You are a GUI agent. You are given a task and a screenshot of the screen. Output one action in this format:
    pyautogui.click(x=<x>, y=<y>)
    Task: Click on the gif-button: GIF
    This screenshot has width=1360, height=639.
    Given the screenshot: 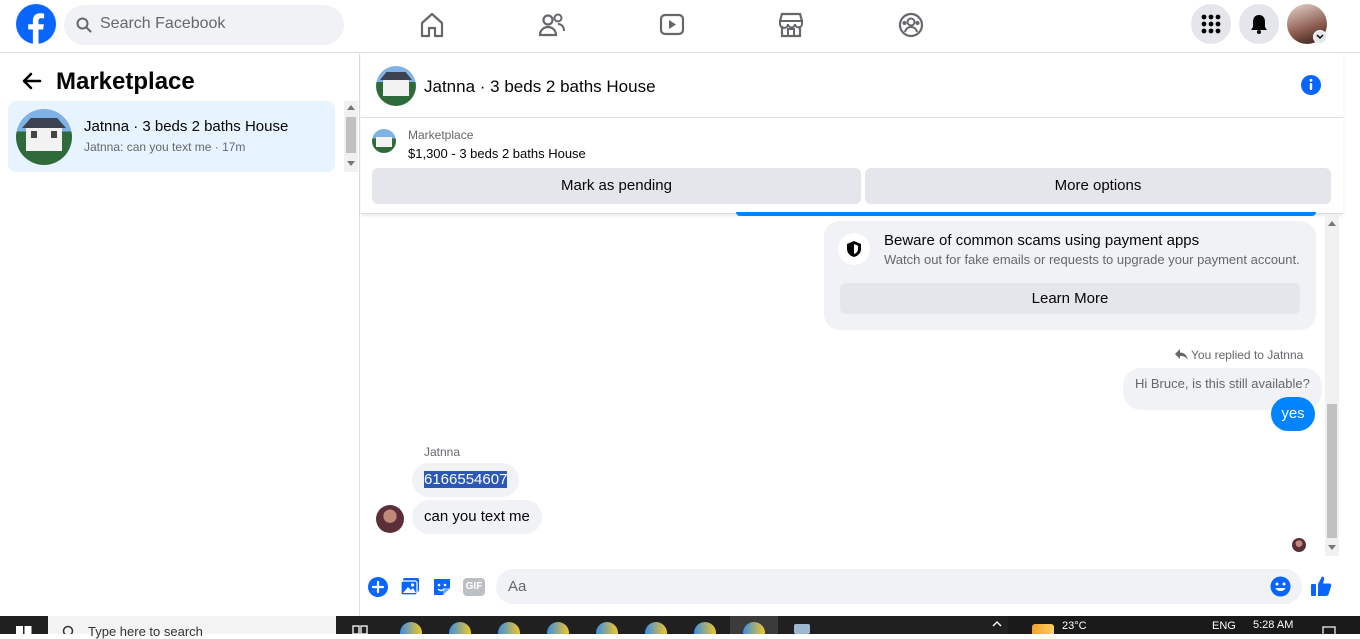 What is the action you would take?
    pyautogui.click(x=474, y=587)
    